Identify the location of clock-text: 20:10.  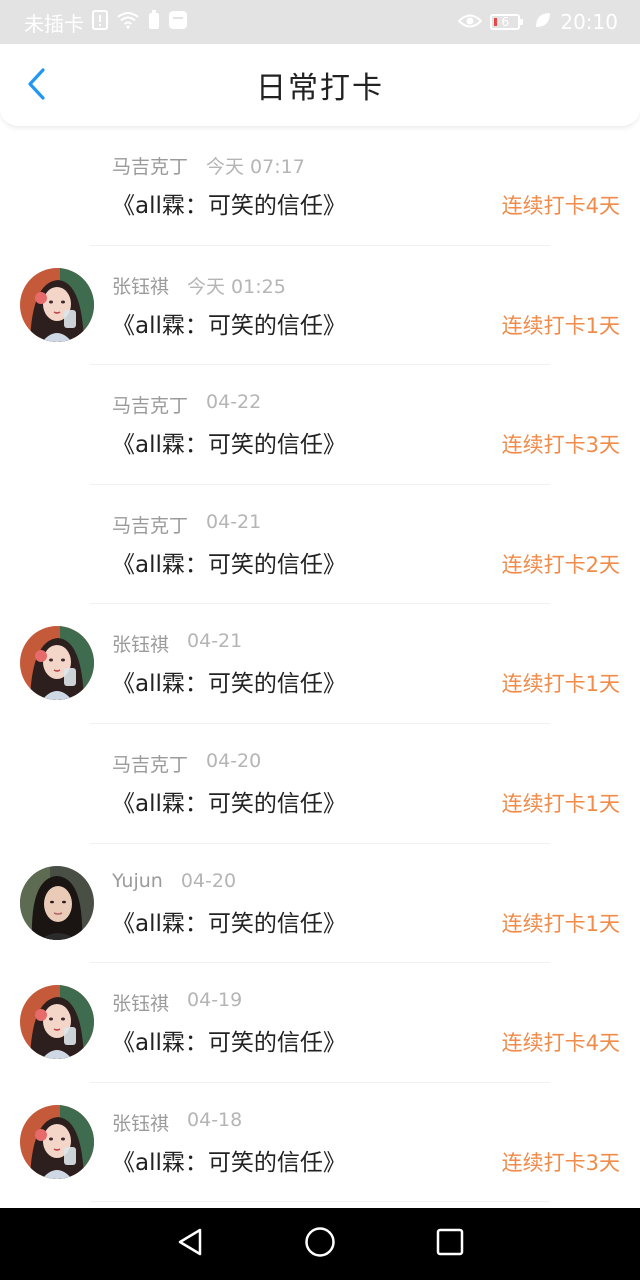
(589, 22).